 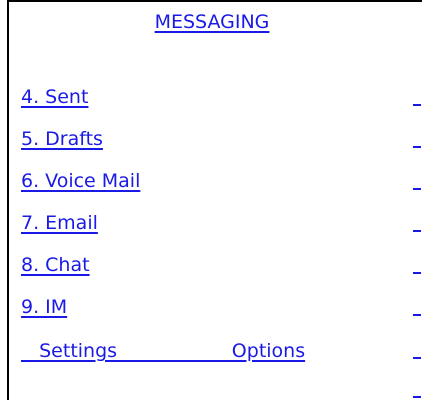 I want to click on menu-item-drafts: 5. Drafts, so click(x=62, y=139).